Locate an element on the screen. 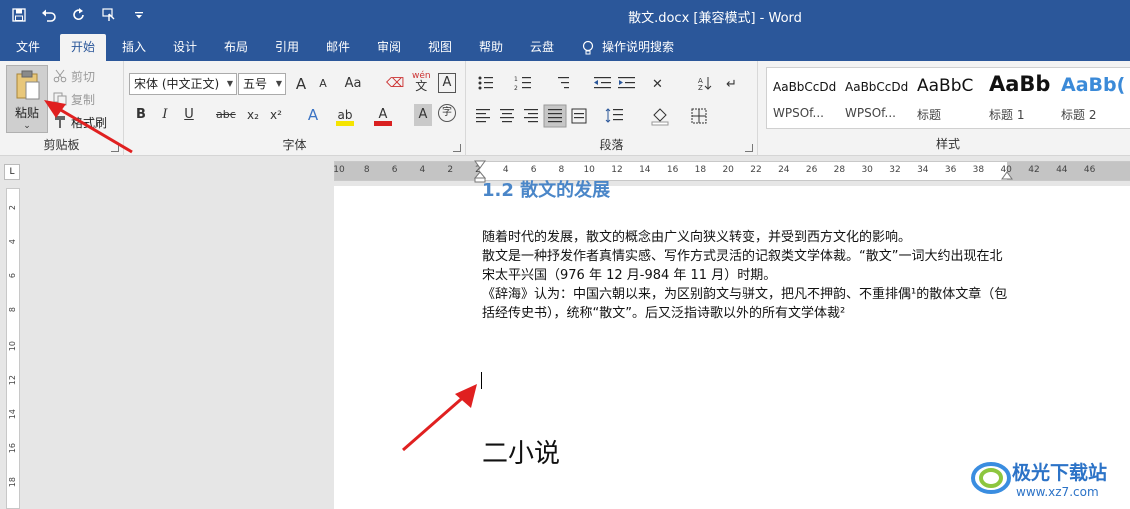 This screenshot has height=509, width=1130. grow-font-button: A is located at coordinates (301, 84).